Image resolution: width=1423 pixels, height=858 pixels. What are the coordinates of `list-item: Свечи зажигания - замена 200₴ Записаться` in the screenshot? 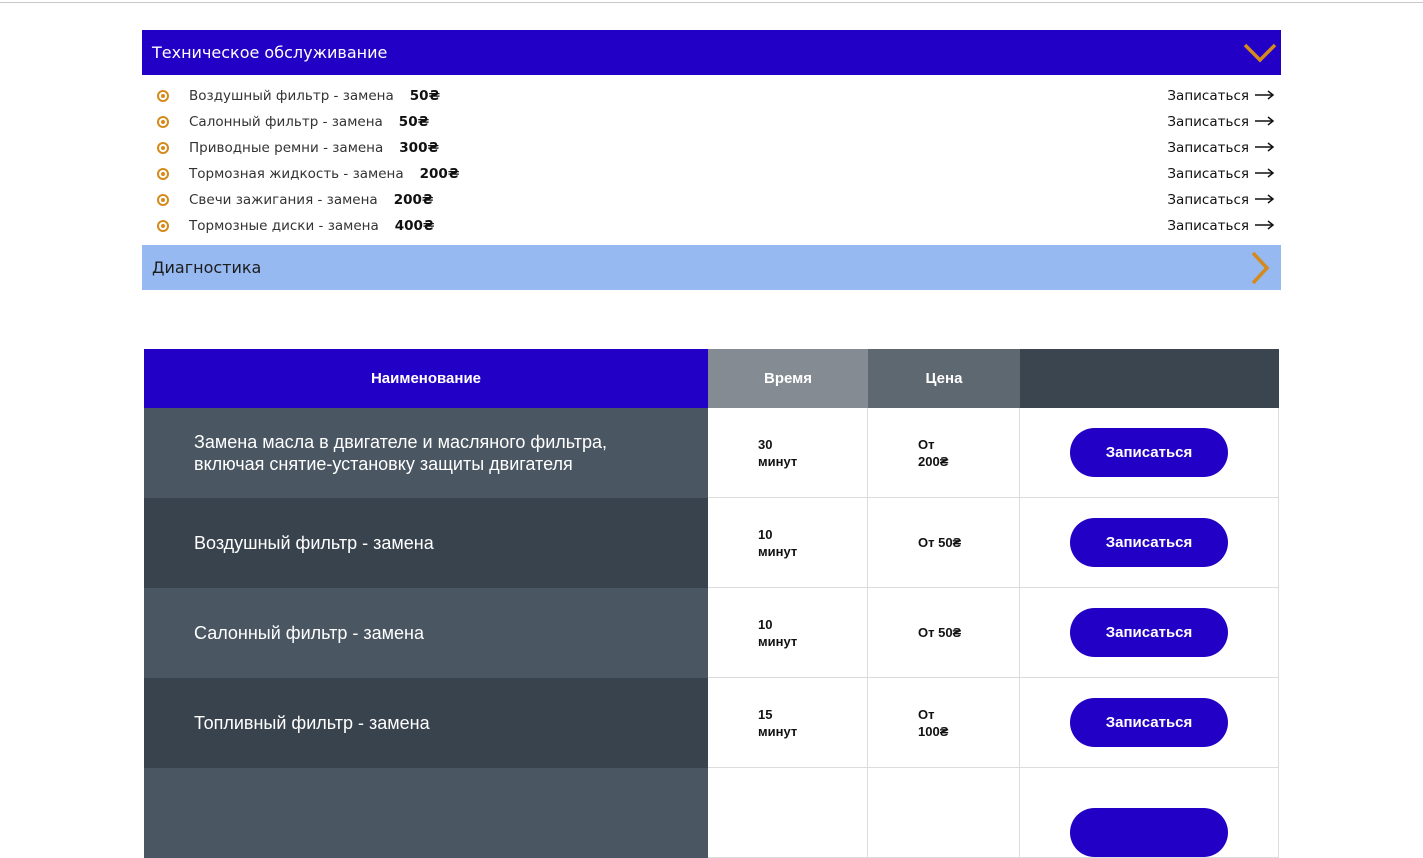 It's located at (711, 200).